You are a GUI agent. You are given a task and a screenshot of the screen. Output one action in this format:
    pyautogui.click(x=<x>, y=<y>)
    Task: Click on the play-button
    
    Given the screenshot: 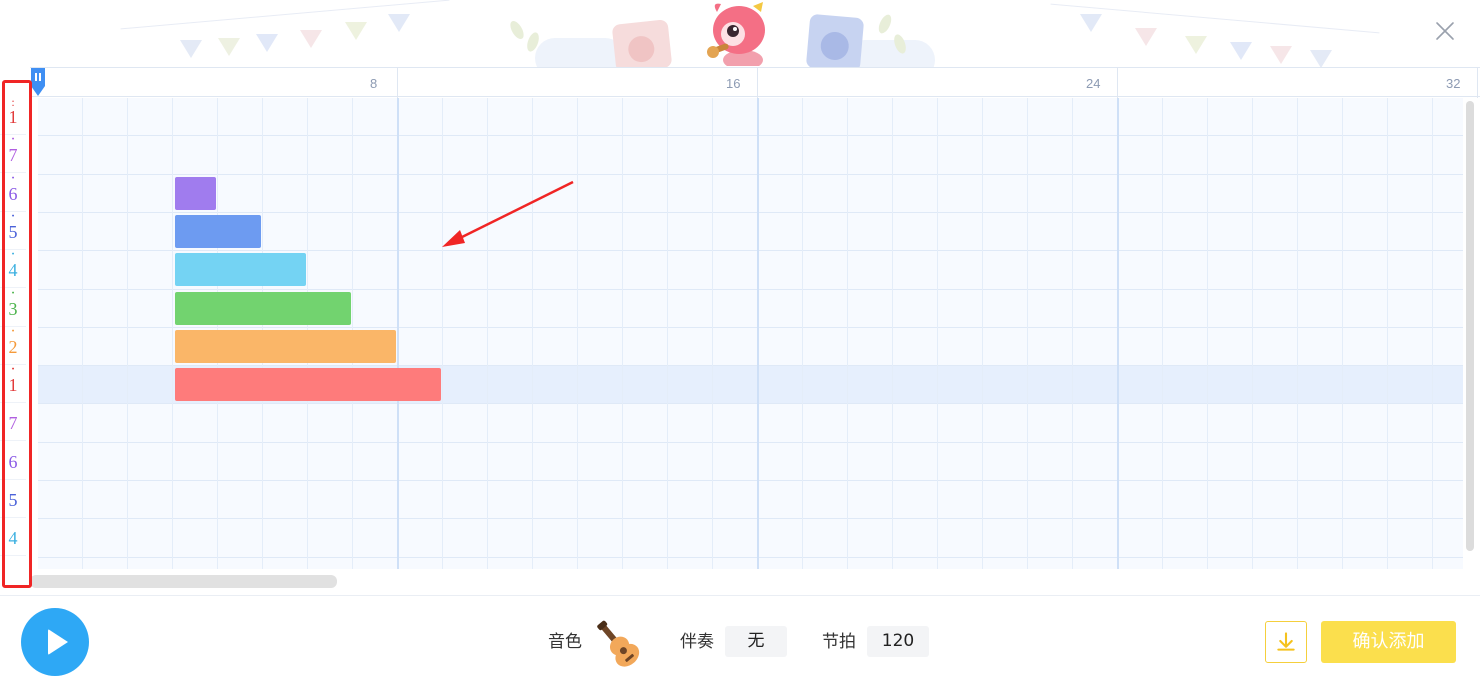 What is the action you would take?
    pyautogui.click(x=55, y=642)
    